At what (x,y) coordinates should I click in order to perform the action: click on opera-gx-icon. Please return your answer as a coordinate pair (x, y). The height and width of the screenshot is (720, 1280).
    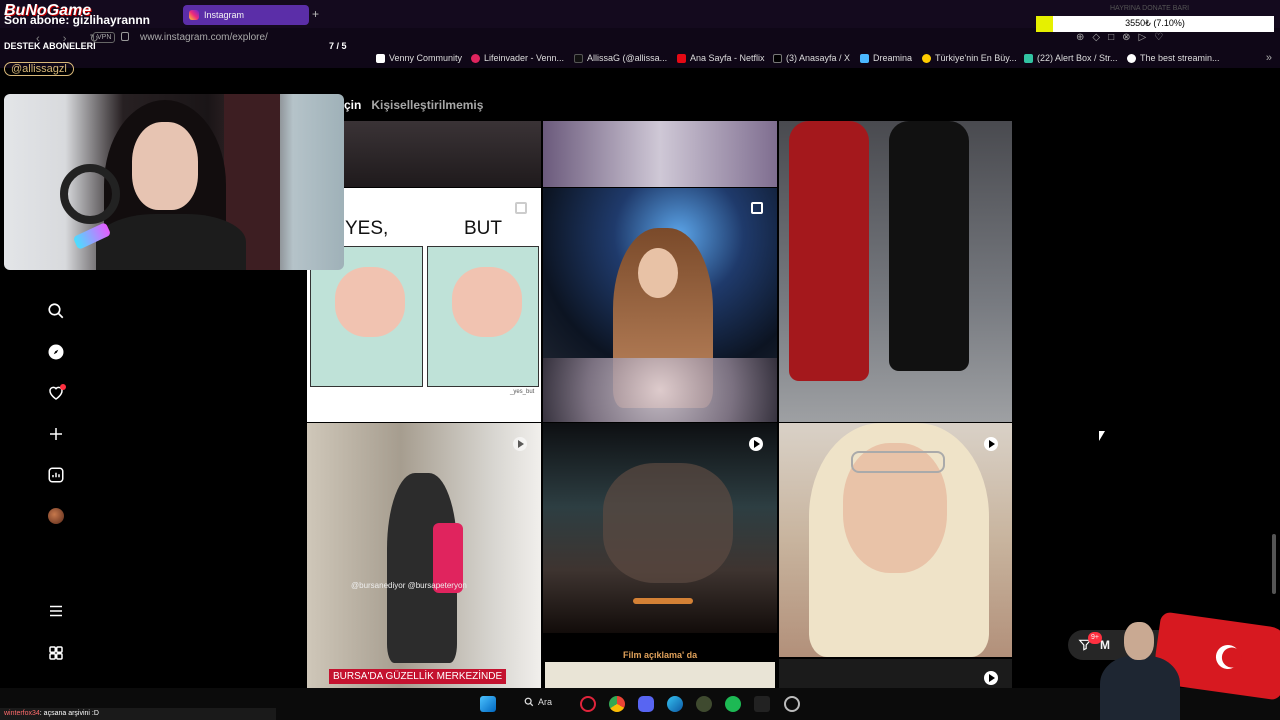
    Looking at the image, I should click on (588, 704).